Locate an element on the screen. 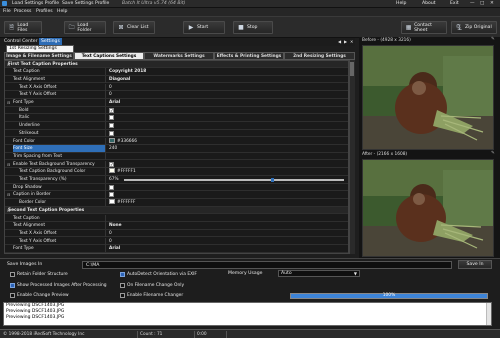 The height and width of the screenshot is (338, 500). tab-scroll-left-icon: ◀ is located at coordinates (339, 41).